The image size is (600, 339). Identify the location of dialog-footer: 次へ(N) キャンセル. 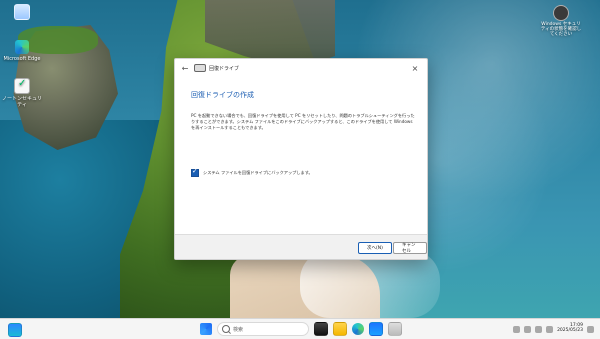
(301, 246).